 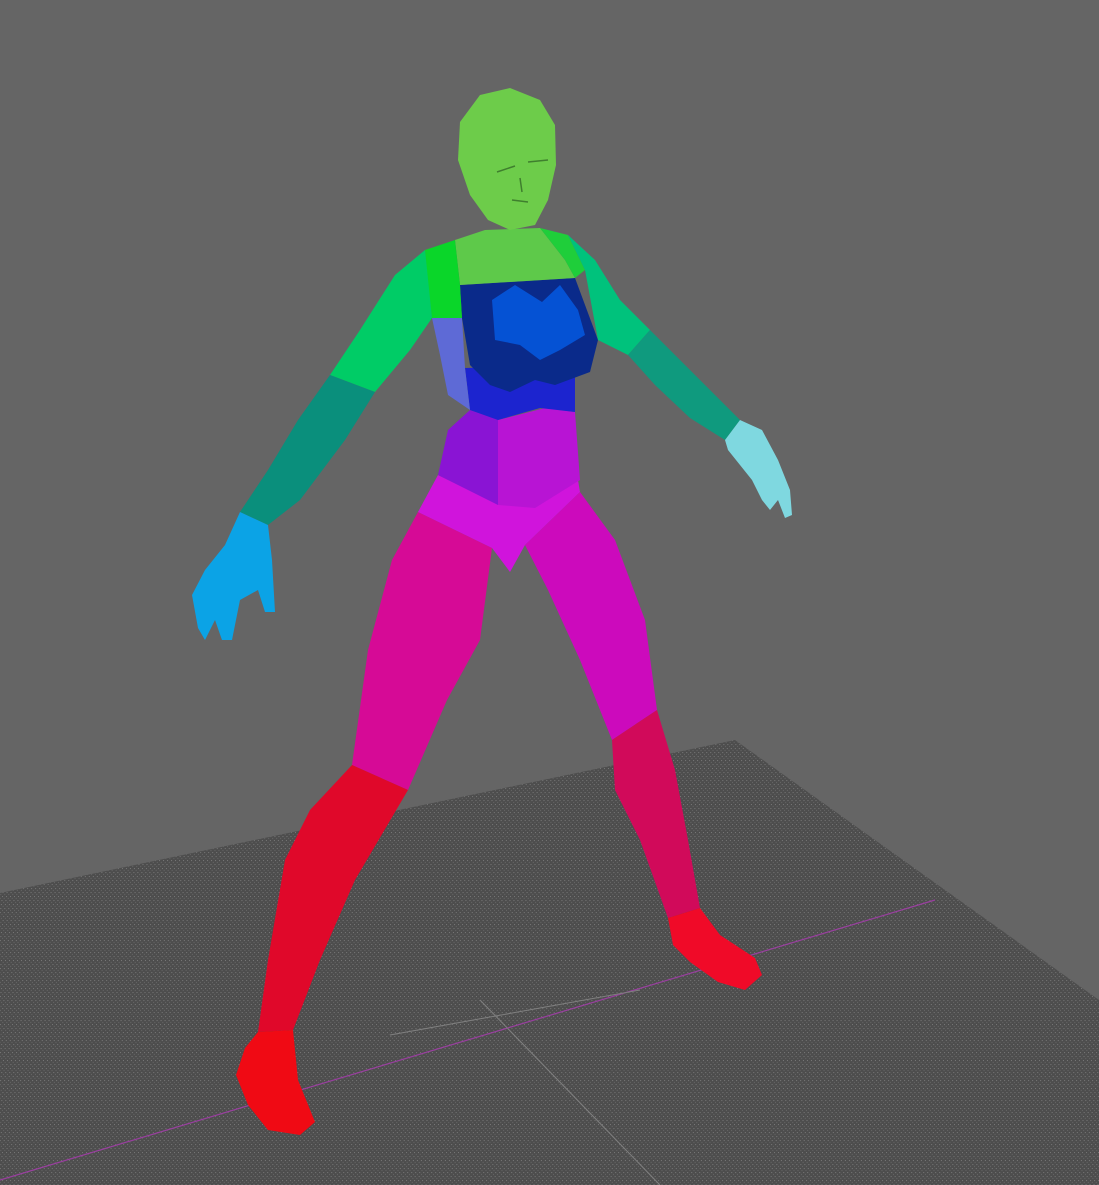 What do you see at coordinates (422, 651) in the screenshot?
I see `thigh-left` at bounding box center [422, 651].